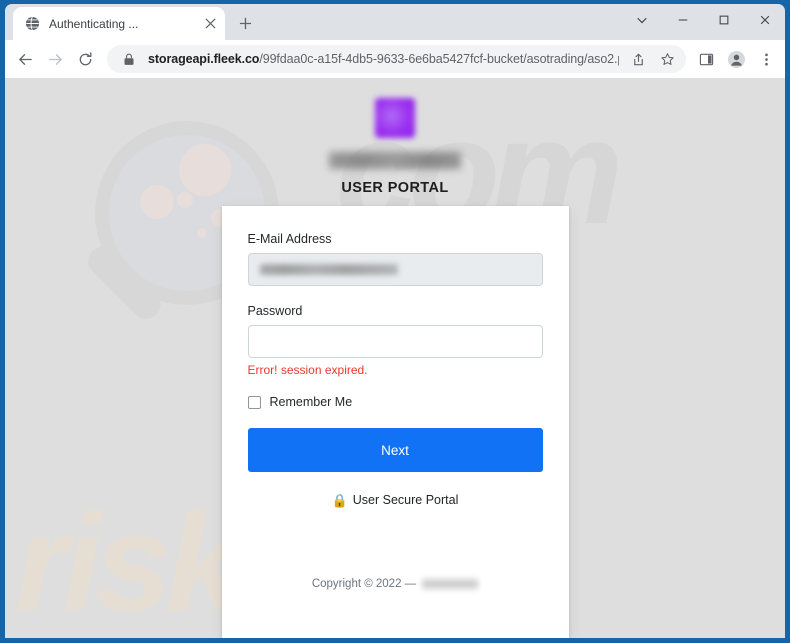  What do you see at coordinates (405, 500) in the screenshot?
I see `secure-portal-text: User Secure Portal` at bounding box center [405, 500].